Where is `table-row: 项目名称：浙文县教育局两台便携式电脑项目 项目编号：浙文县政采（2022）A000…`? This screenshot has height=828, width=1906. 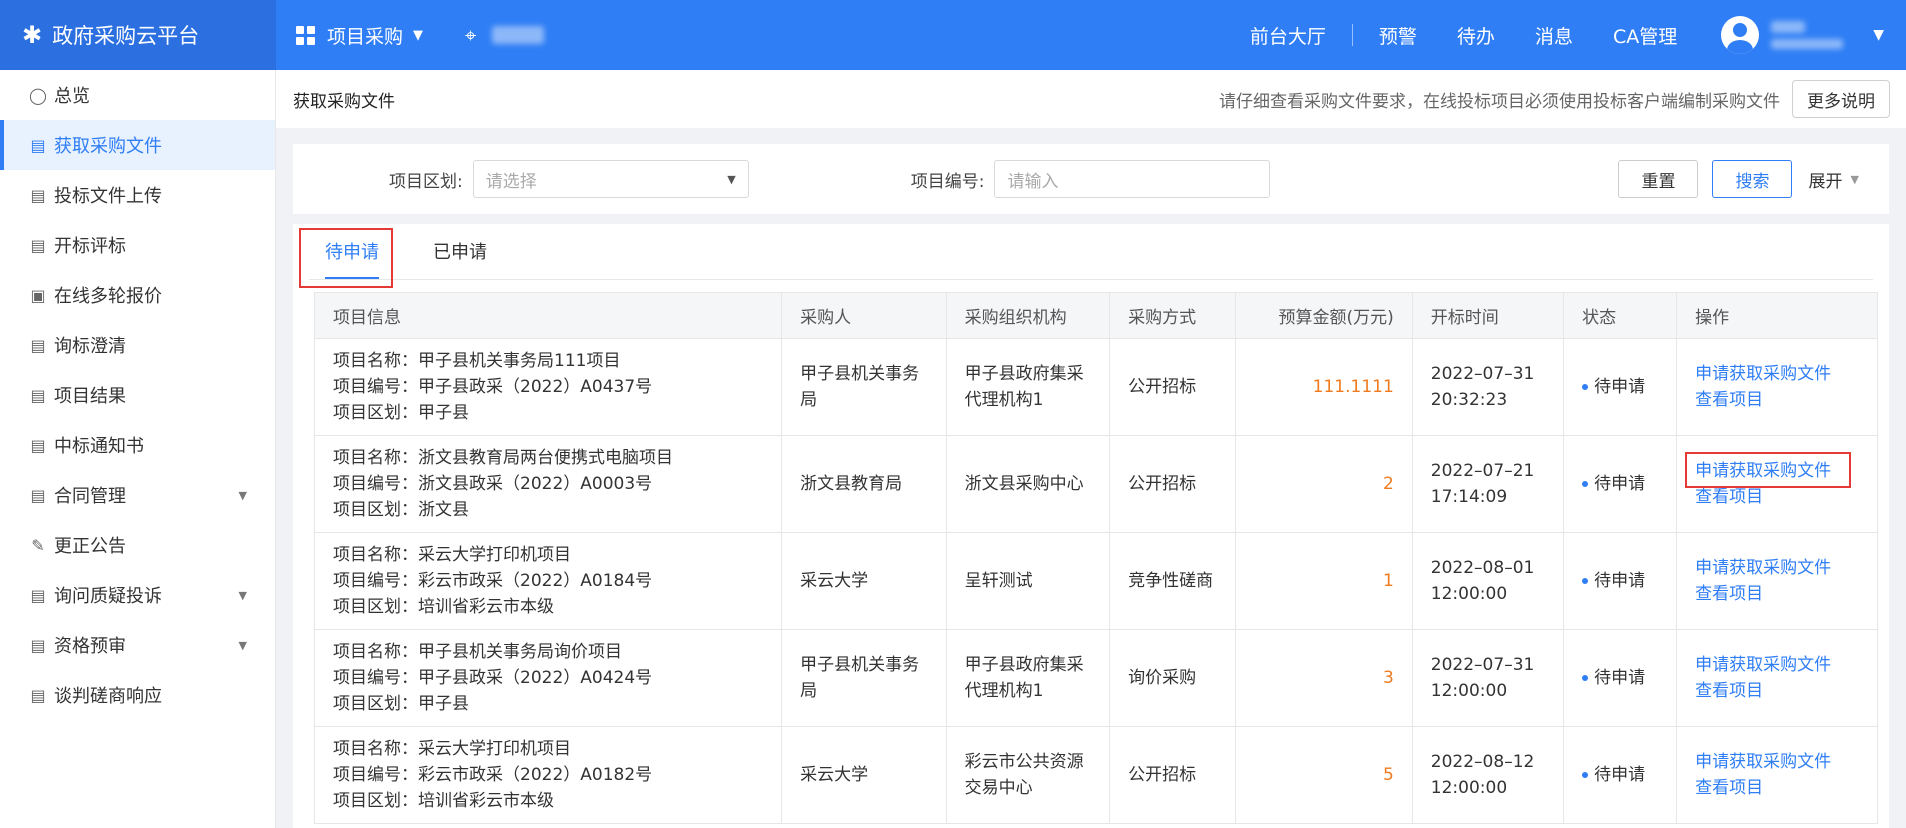
table-row: 项目名称：浙文县教育局两台便携式电脑项目 项目编号：浙文县政采（2022）A000… is located at coordinates (1095, 484).